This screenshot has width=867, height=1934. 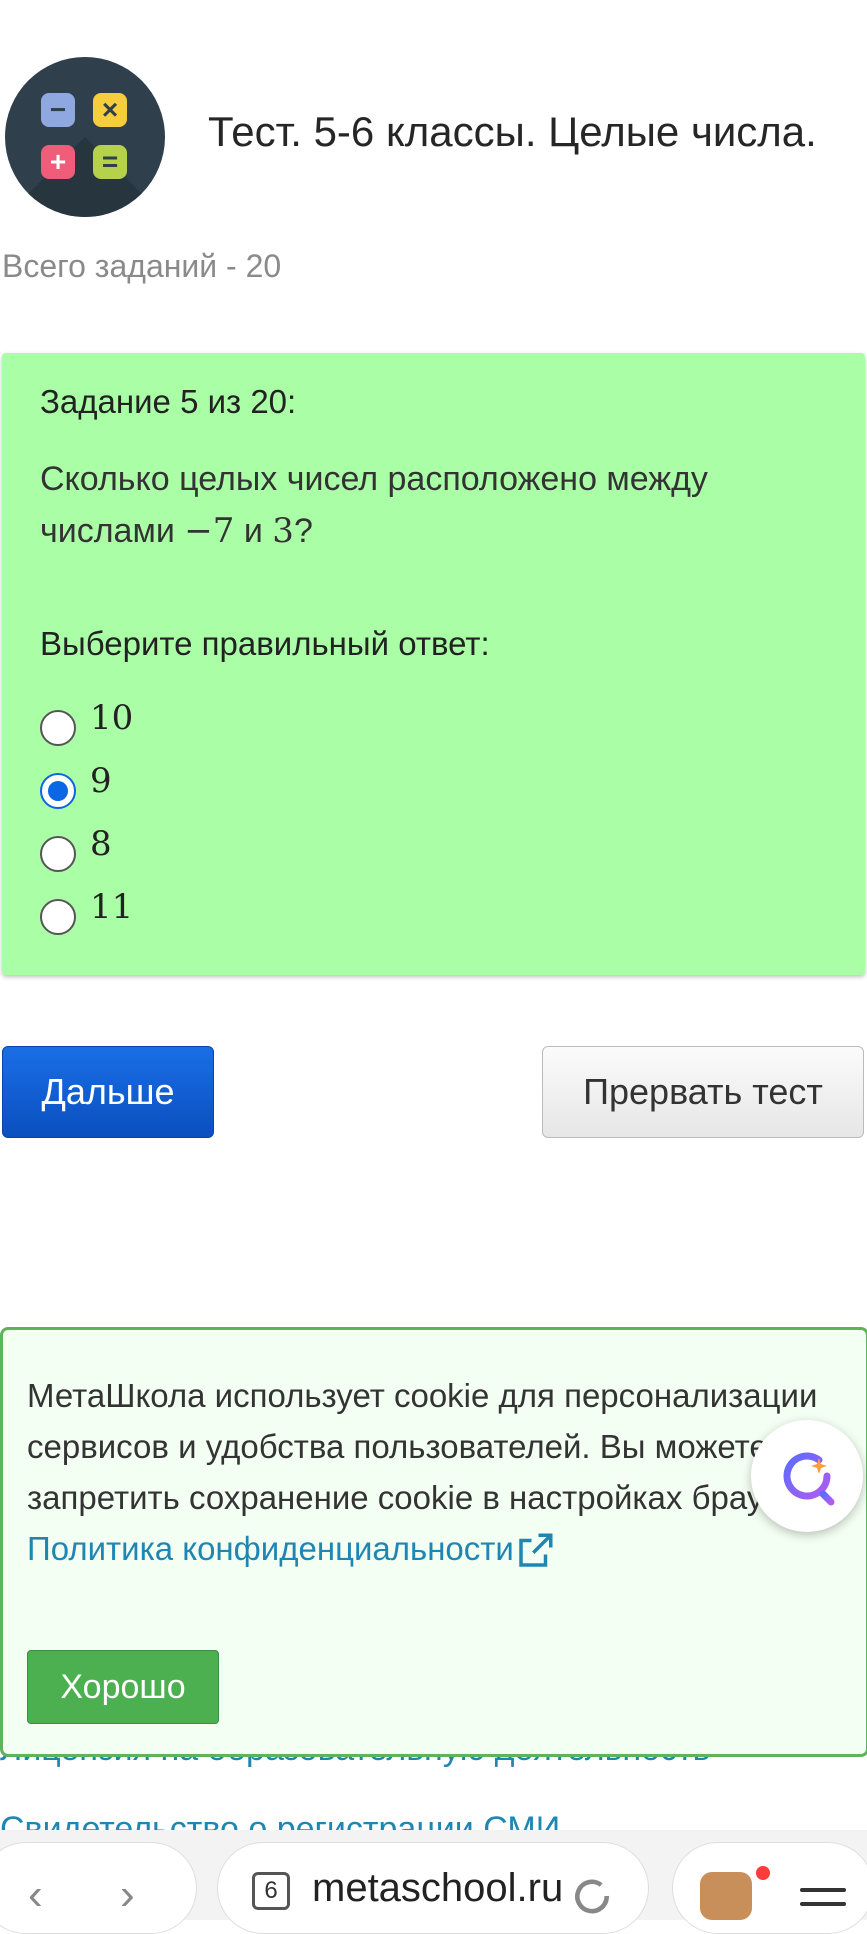 What do you see at coordinates (58, 791) in the screenshot?
I see `radio-button-selected` at bounding box center [58, 791].